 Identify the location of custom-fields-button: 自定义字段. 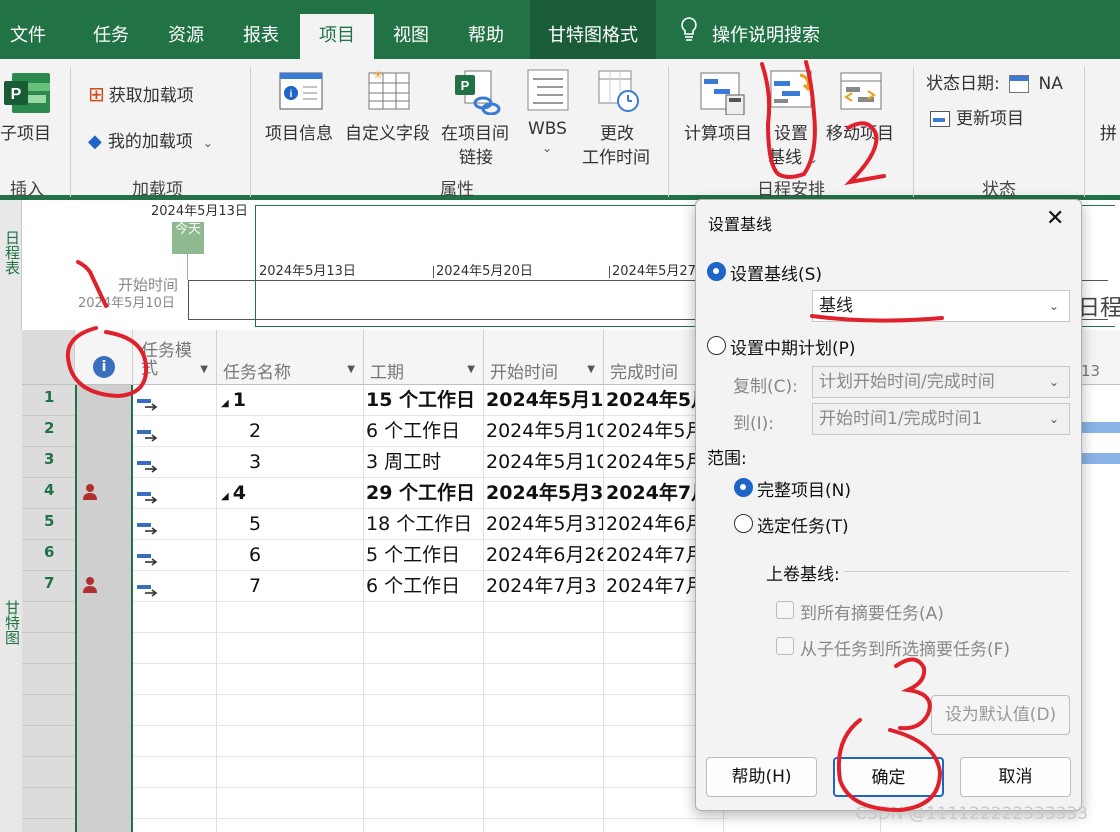
(387, 131).